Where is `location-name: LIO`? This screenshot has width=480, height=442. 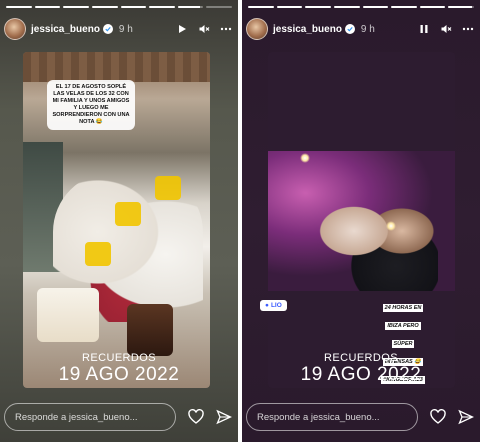 location-name: LIO is located at coordinates (276, 305).